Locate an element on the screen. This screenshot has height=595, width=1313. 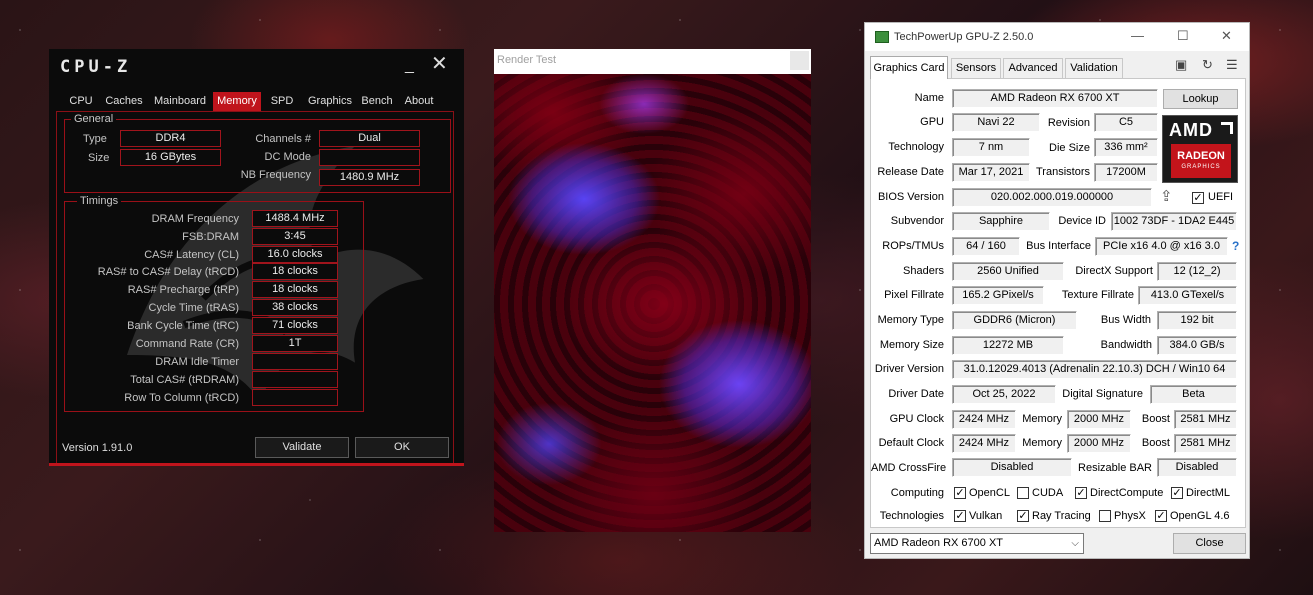
type-label: Type is located at coordinates (95, 139).